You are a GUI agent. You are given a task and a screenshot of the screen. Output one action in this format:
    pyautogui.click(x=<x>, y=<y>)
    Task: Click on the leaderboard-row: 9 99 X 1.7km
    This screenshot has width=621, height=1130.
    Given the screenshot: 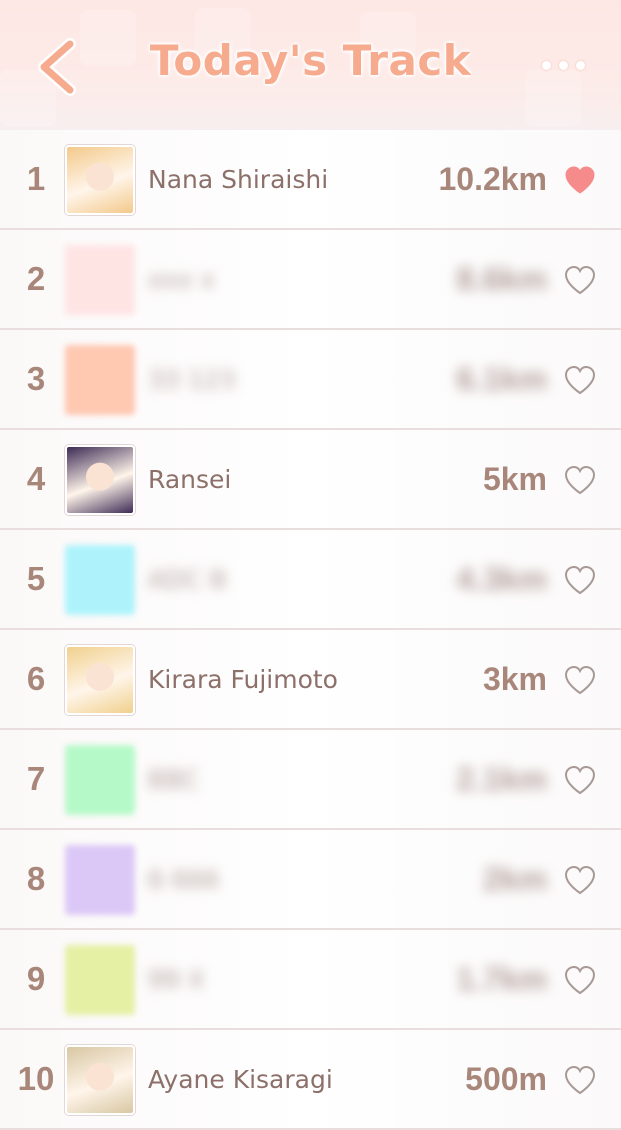 What is the action you would take?
    pyautogui.click(x=310, y=980)
    